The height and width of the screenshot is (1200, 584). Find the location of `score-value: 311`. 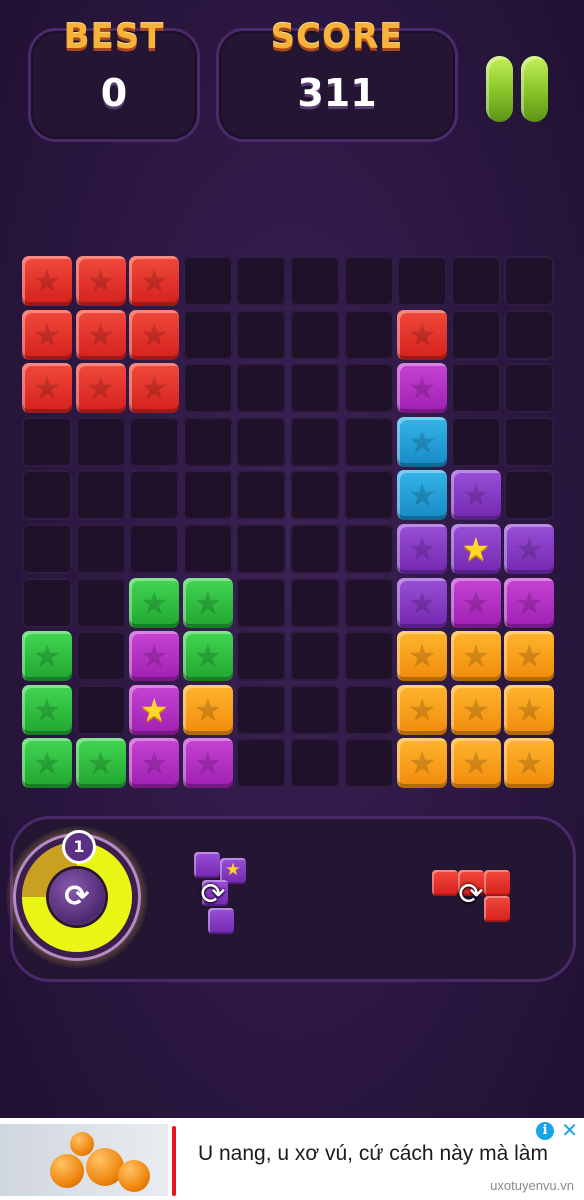

score-value: 311 is located at coordinates (337, 93).